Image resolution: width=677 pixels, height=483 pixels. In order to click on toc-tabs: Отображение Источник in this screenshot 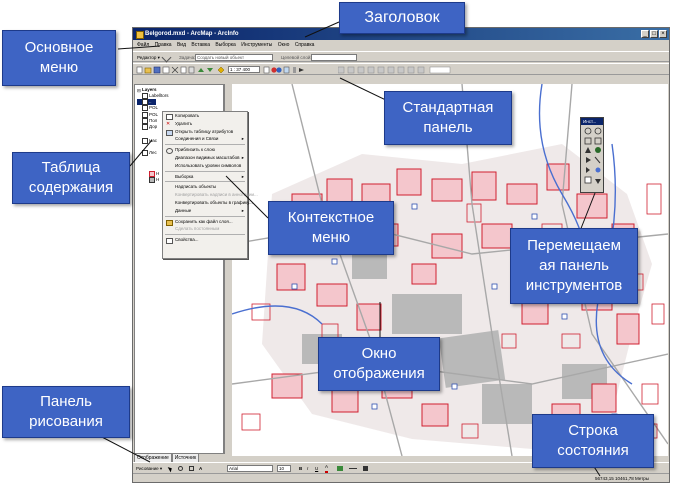, I will do `click(182, 458)`.